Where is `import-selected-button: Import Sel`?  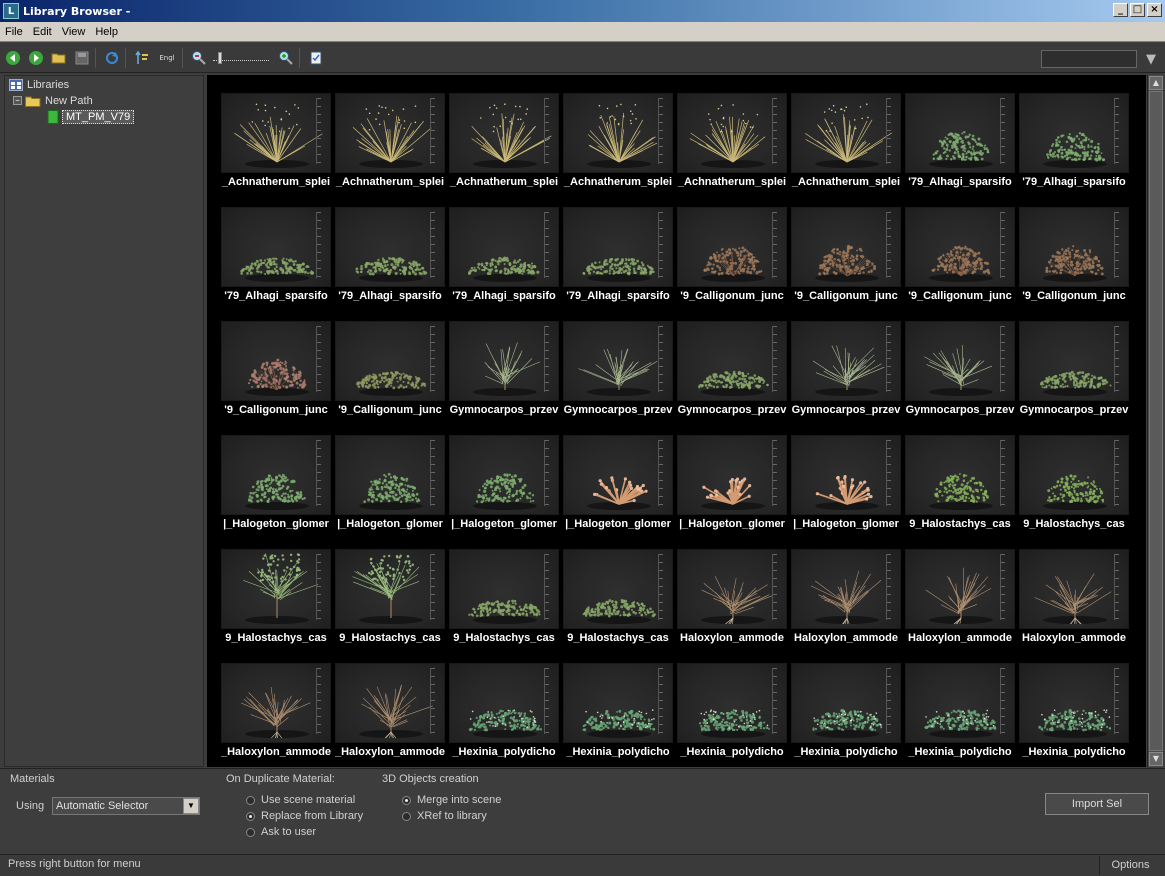
import-selected-button: Import Sel is located at coordinates (1097, 804).